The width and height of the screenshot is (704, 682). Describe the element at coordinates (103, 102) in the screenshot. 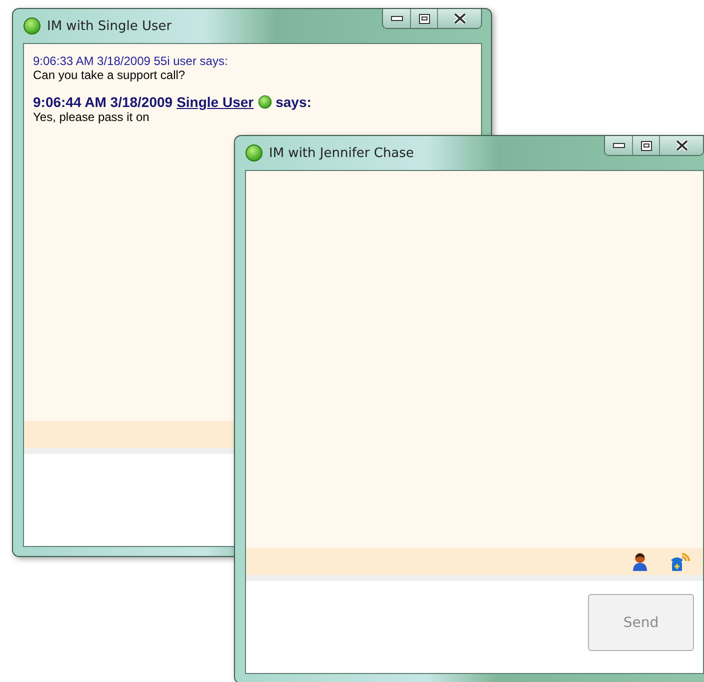

I see `message-timestamp: 9:06:44 AM 3/18/2009` at that location.